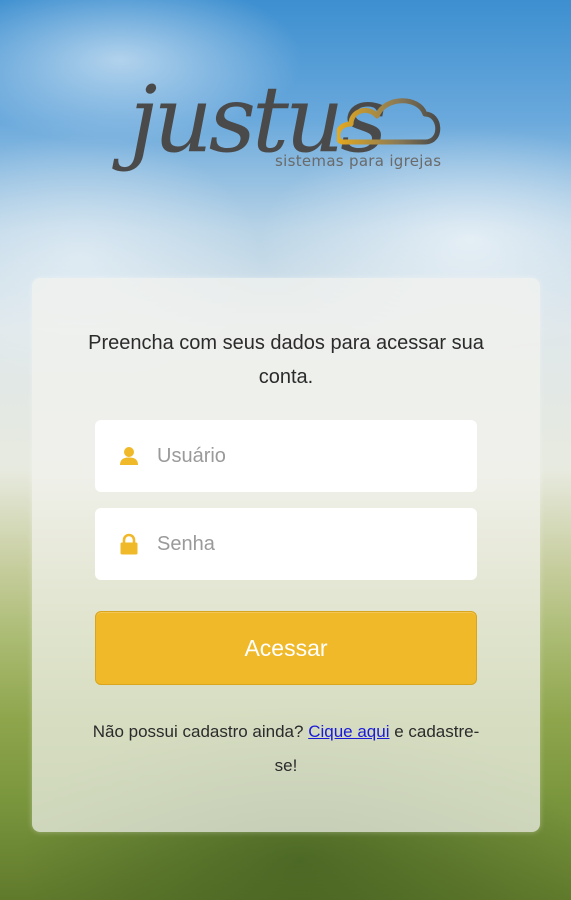 The width and height of the screenshot is (571, 900). I want to click on signup-prefix-text: Não possui cadastro ainda?, so click(198, 731).